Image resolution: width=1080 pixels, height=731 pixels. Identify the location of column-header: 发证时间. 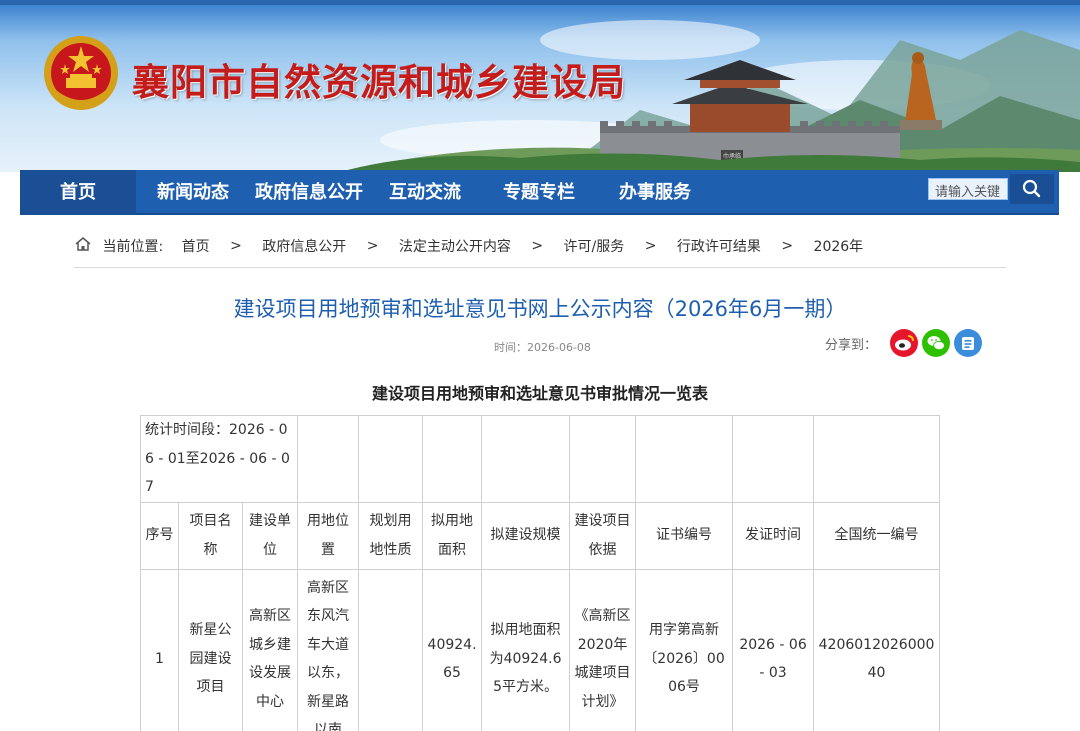
(773, 535).